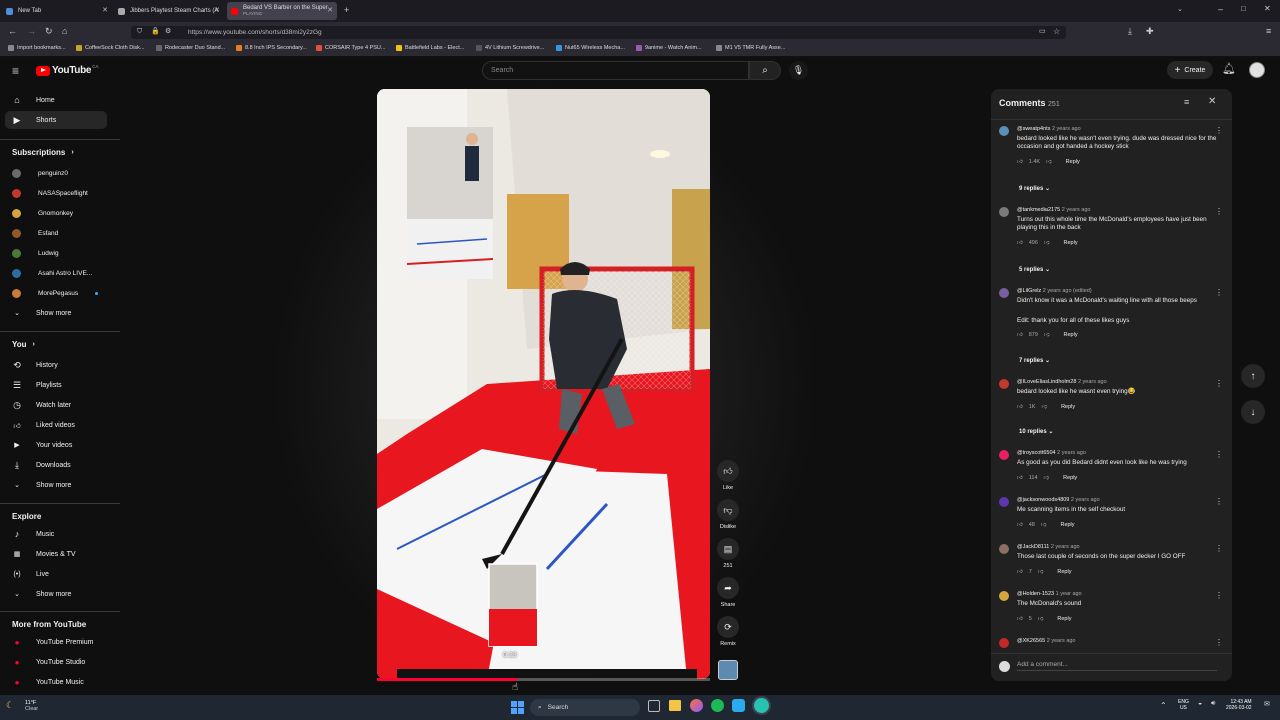 The image size is (1280, 720). What do you see at coordinates (43, 152) in the screenshot?
I see `sidebar-subscriptions-header: Subscriptions ›` at bounding box center [43, 152].